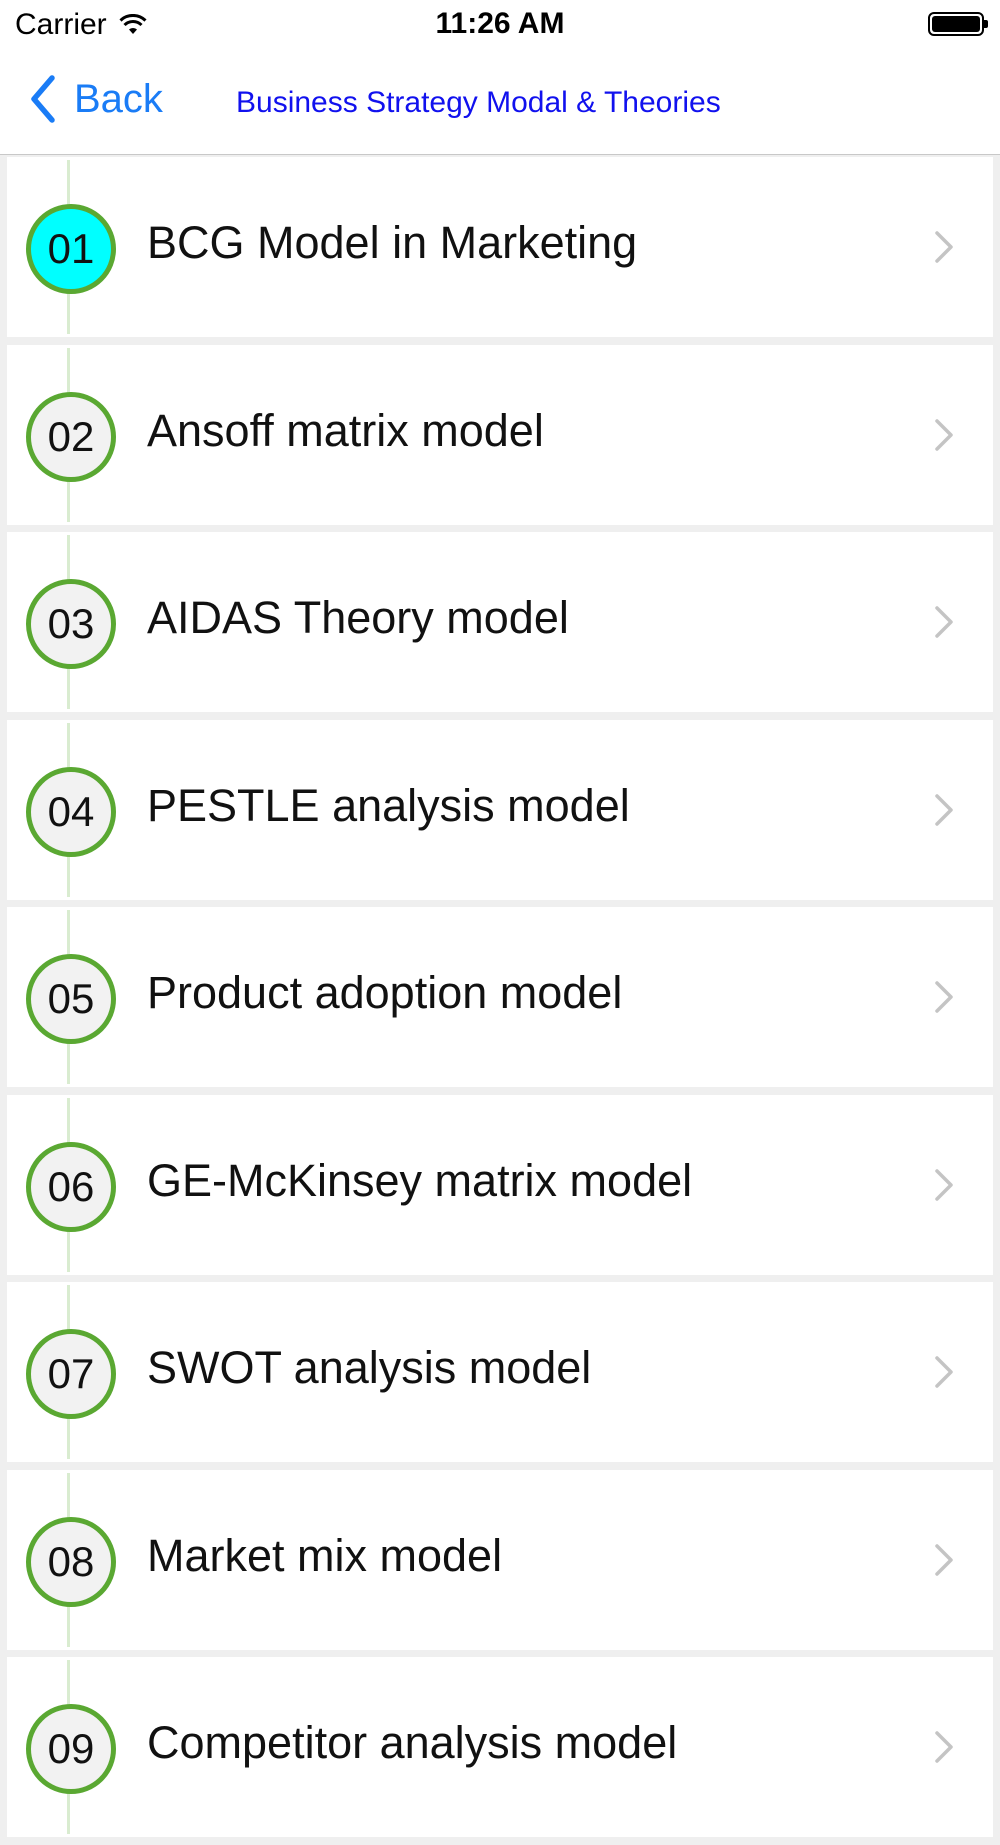 The image size is (1000, 1845). I want to click on navigation-bar: Back Business Strategy Modal & Theories, so click(500, 102).